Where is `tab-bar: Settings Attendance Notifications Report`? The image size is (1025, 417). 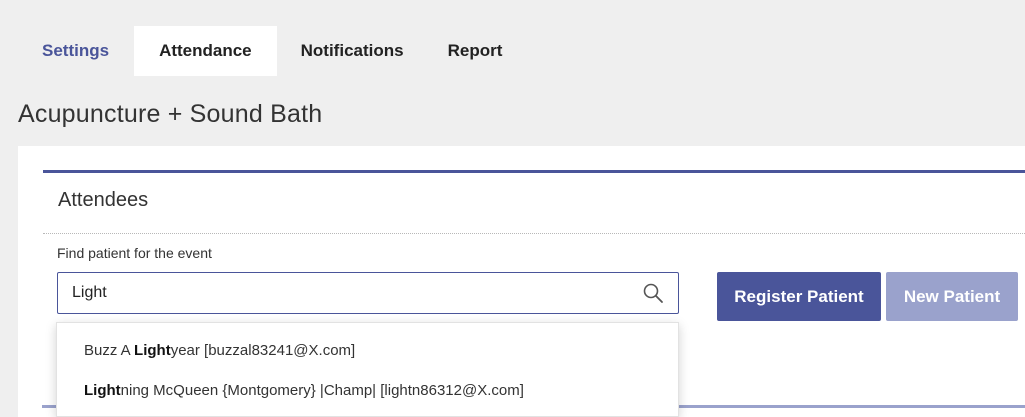 tab-bar: Settings Attendance Notifications Report is located at coordinates (273, 51).